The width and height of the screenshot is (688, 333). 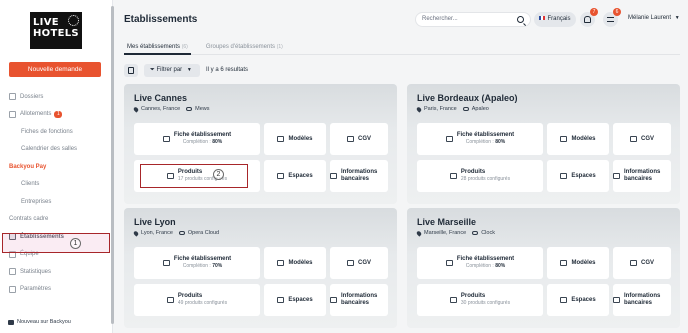 I want to click on tile-label: Informations bancaires, so click(x=642, y=175).